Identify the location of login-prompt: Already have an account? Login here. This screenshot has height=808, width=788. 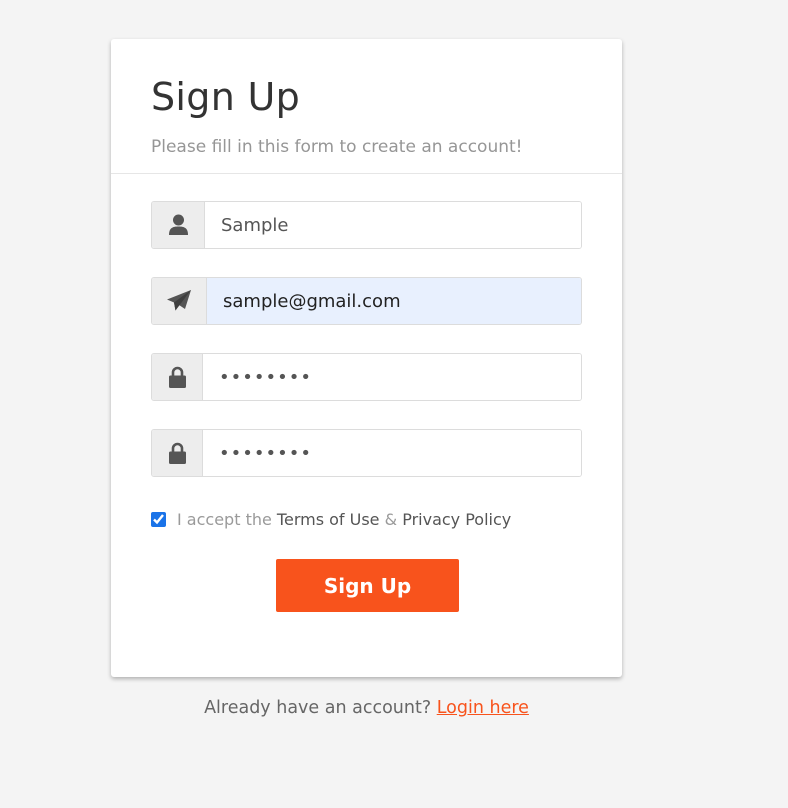
(366, 708).